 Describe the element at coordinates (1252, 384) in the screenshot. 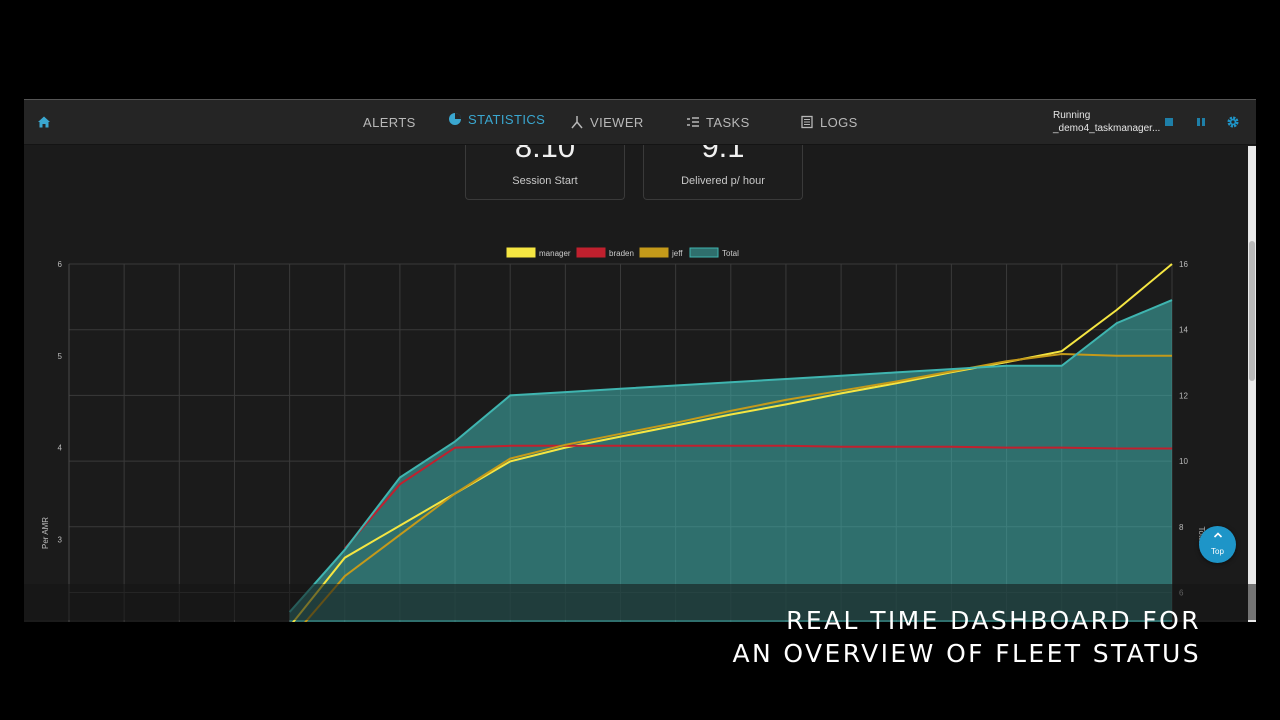

I see `page-scrollbar` at that location.